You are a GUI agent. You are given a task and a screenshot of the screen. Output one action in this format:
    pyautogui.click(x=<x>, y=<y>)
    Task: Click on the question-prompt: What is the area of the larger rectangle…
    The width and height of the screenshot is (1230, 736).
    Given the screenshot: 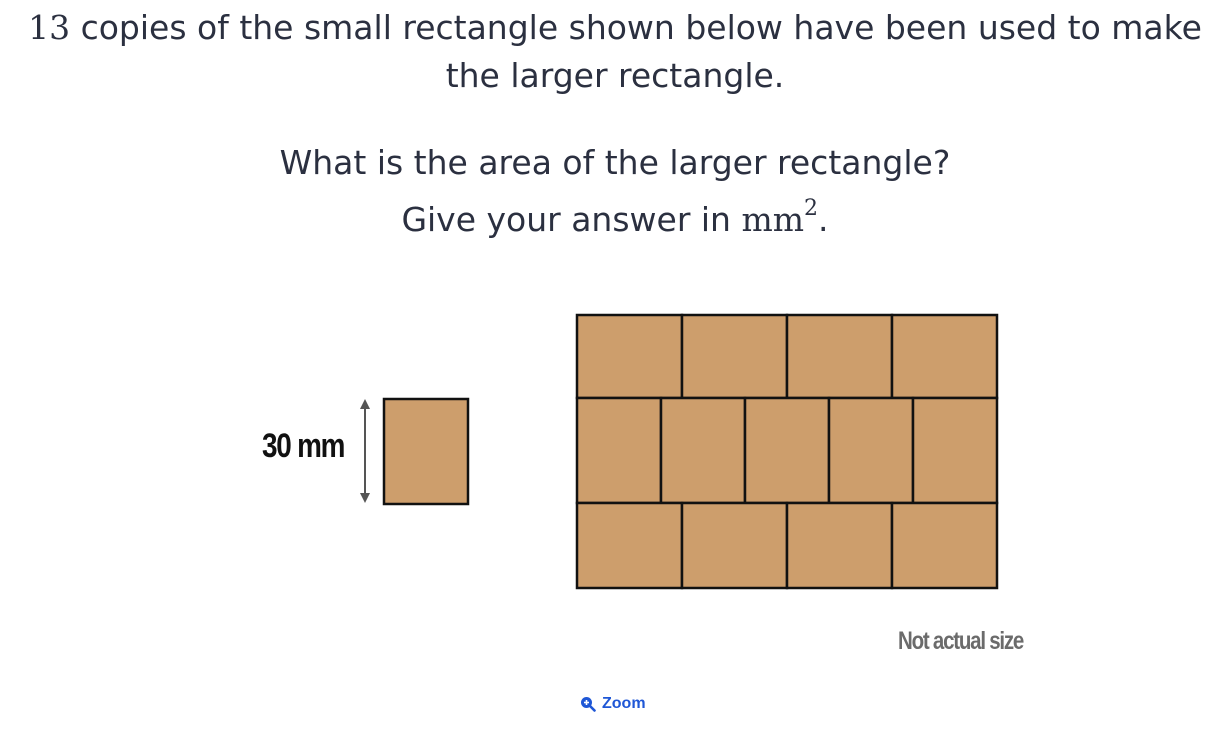 What is the action you would take?
    pyautogui.click(x=615, y=191)
    